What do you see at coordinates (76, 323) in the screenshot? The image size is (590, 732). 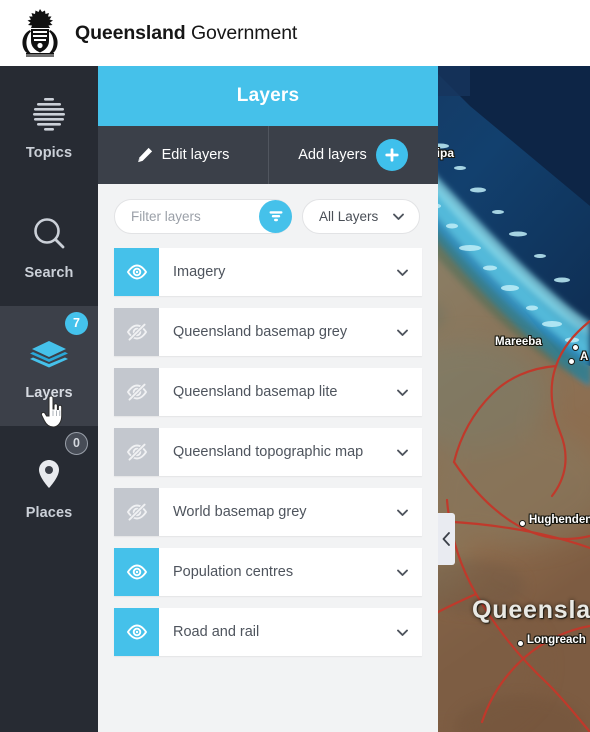 I see `layers-count-badge: 7` at bounding box center [76, 323].